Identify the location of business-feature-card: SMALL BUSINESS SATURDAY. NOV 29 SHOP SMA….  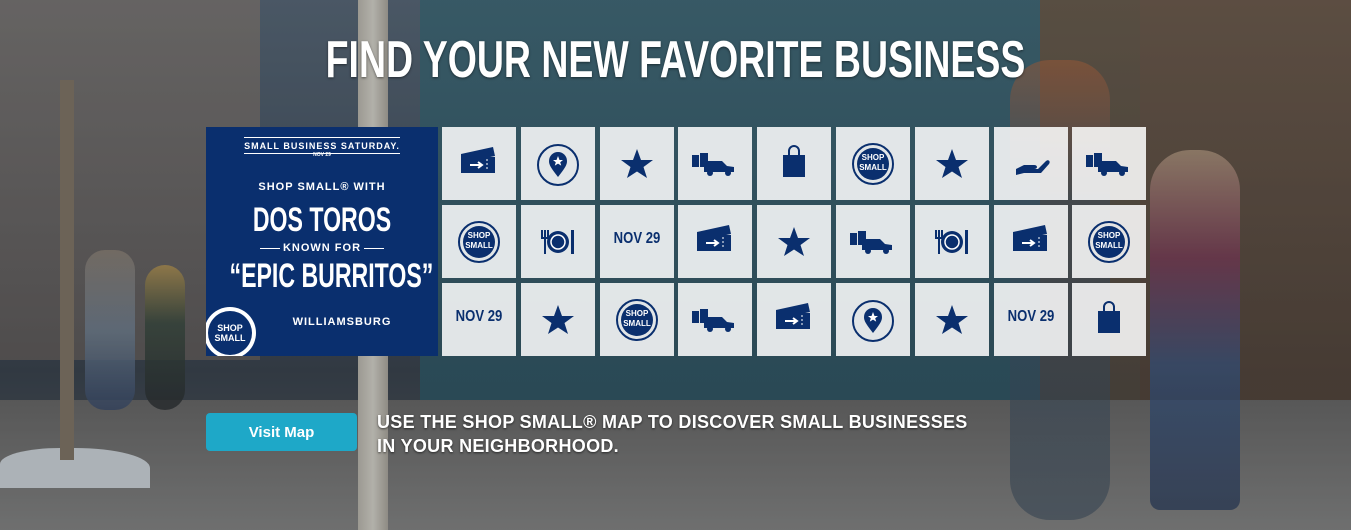
(322, 241).